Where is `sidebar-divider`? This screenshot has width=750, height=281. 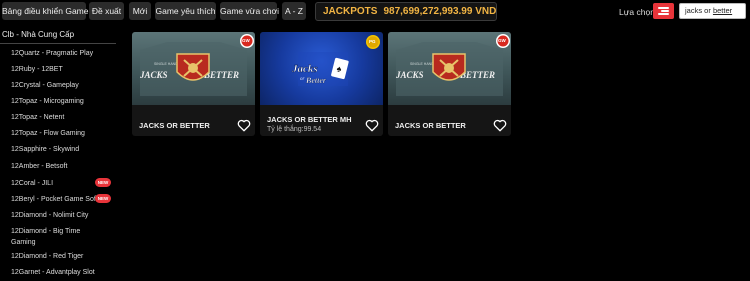
sidebar-divider is located at coordinates (58, 43).